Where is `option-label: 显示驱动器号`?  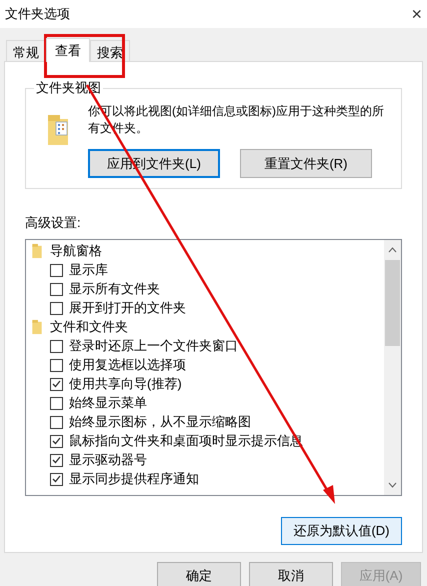
option-label: 显示驱动器号 is located at coordinates (108, 460).